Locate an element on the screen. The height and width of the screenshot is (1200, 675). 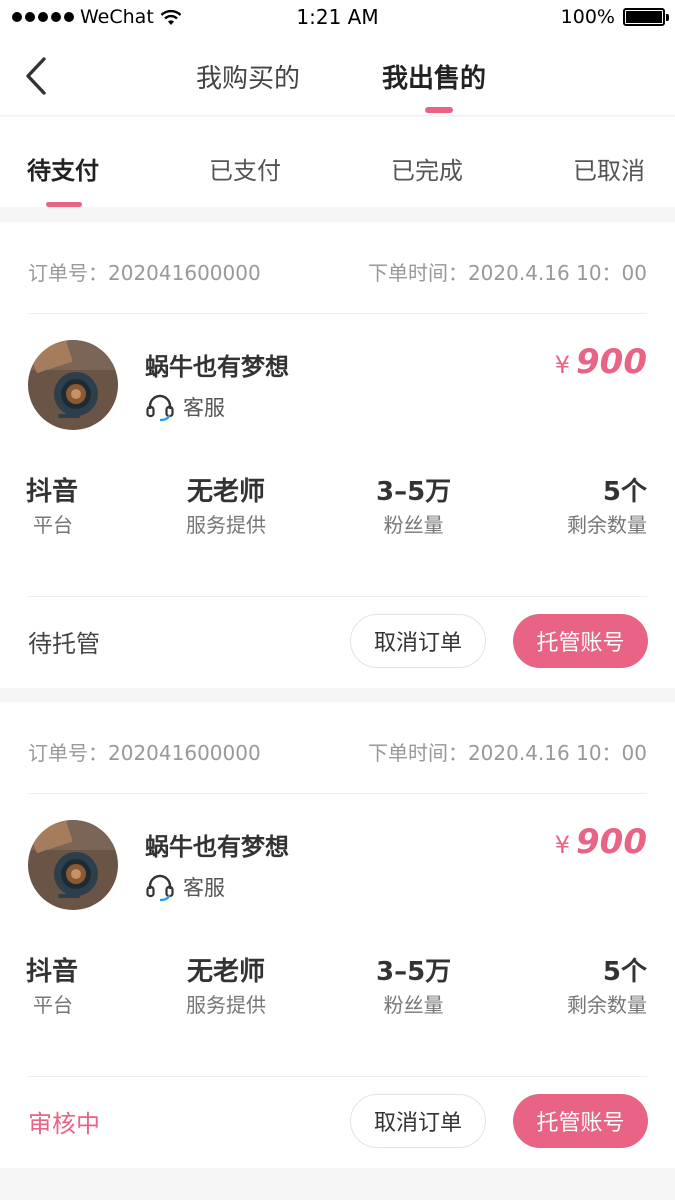
nav-bar: 我购买的 我出售的 is located at coordinates (337, 76).